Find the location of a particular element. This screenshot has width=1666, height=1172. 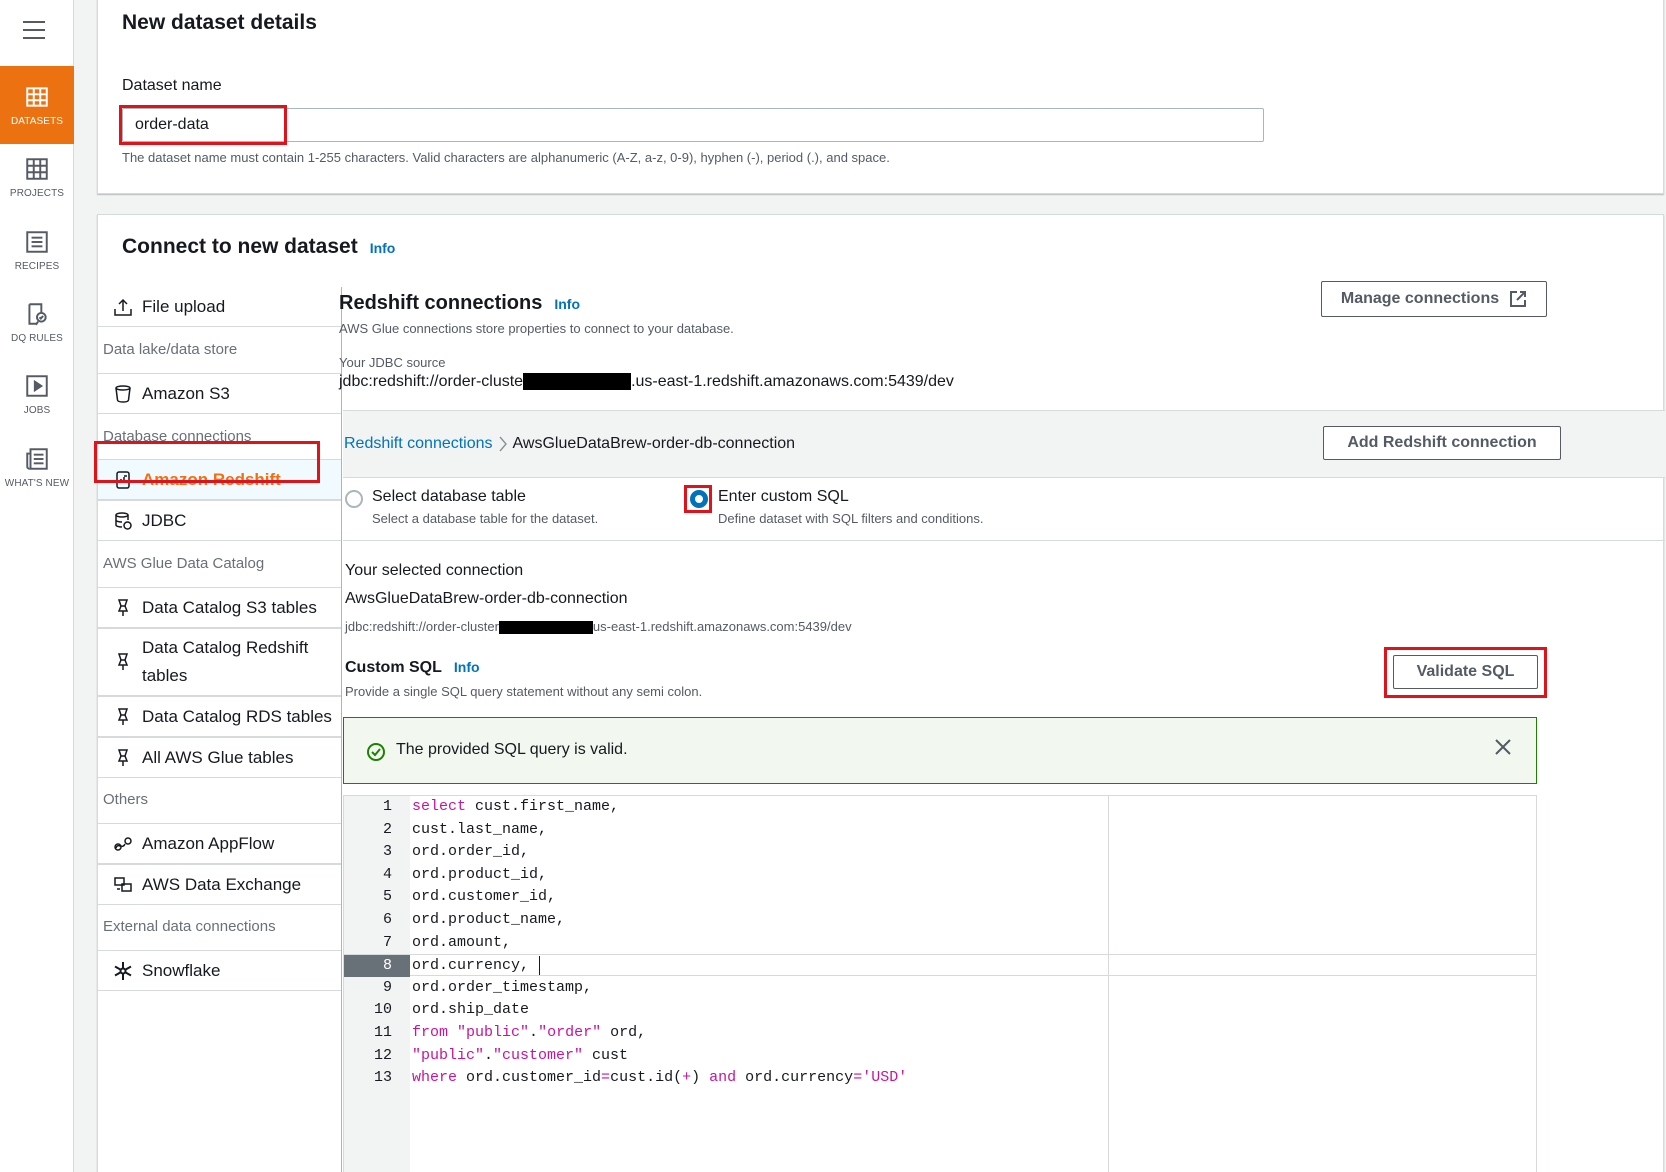

code-line: 6 ord.product_name, is located at coordinates (940, 920).